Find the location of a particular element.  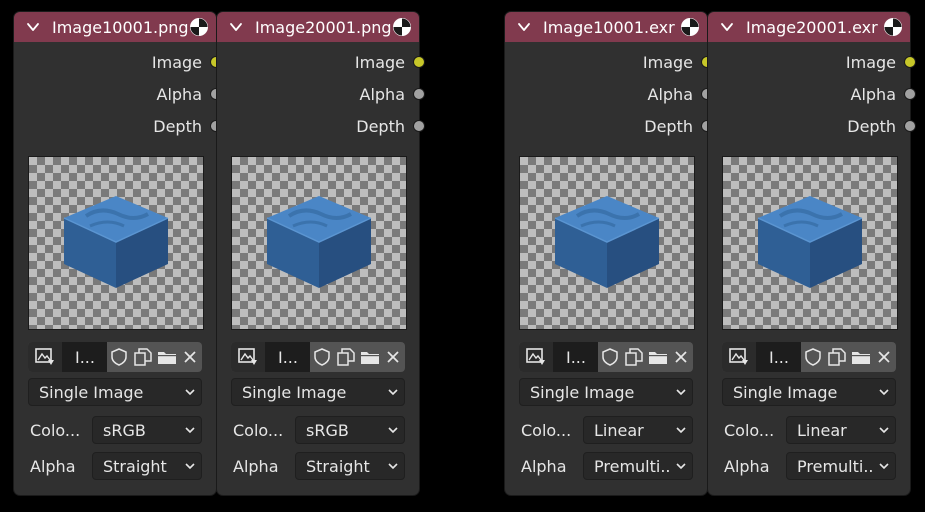

color-space-value: Linear is located at coordinates (619, 430).